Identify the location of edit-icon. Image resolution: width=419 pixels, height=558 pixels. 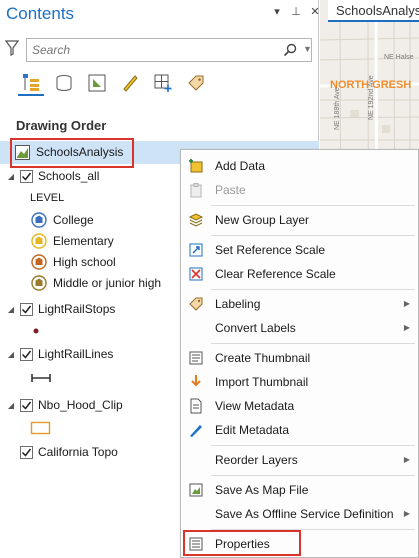
(196, 430).